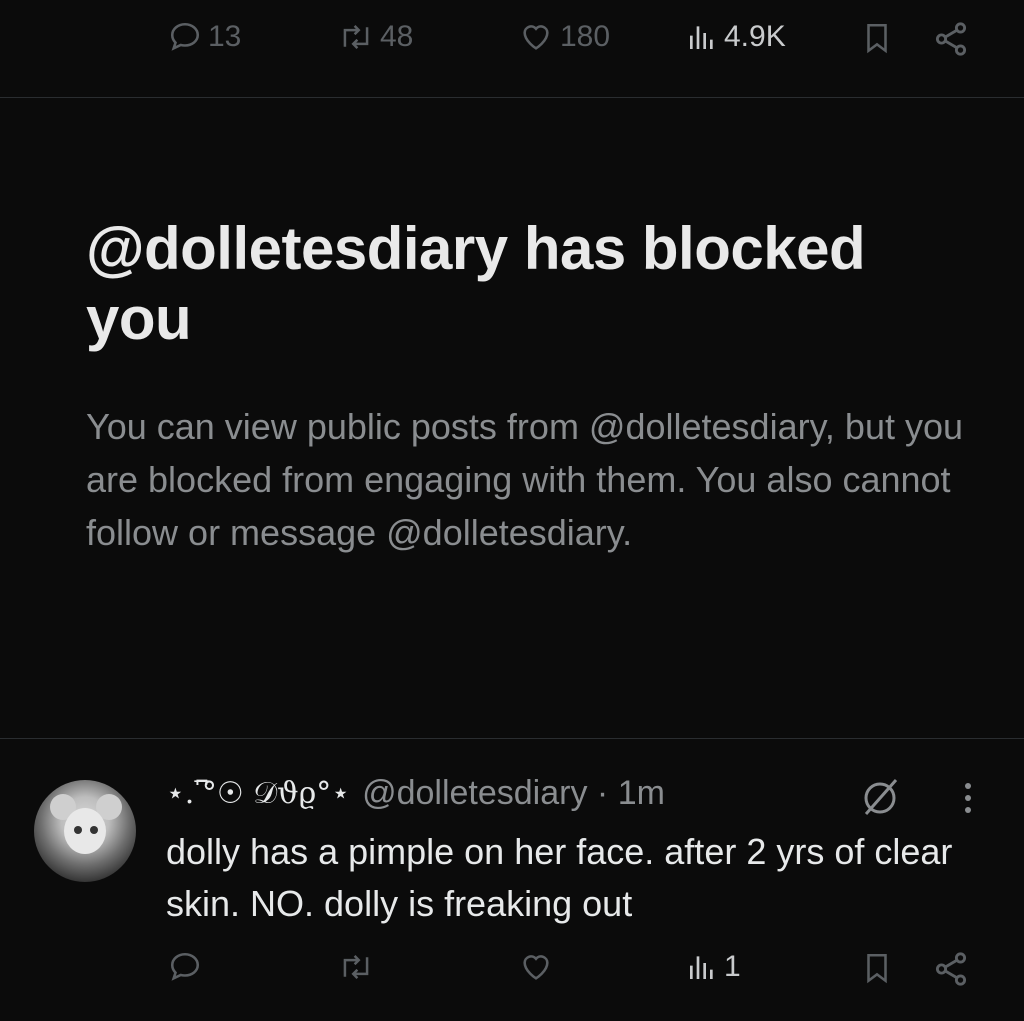 Image resolution: width=1024 pixels, height=1021 pixels. I want to click on views-icon, so click(701, 967).